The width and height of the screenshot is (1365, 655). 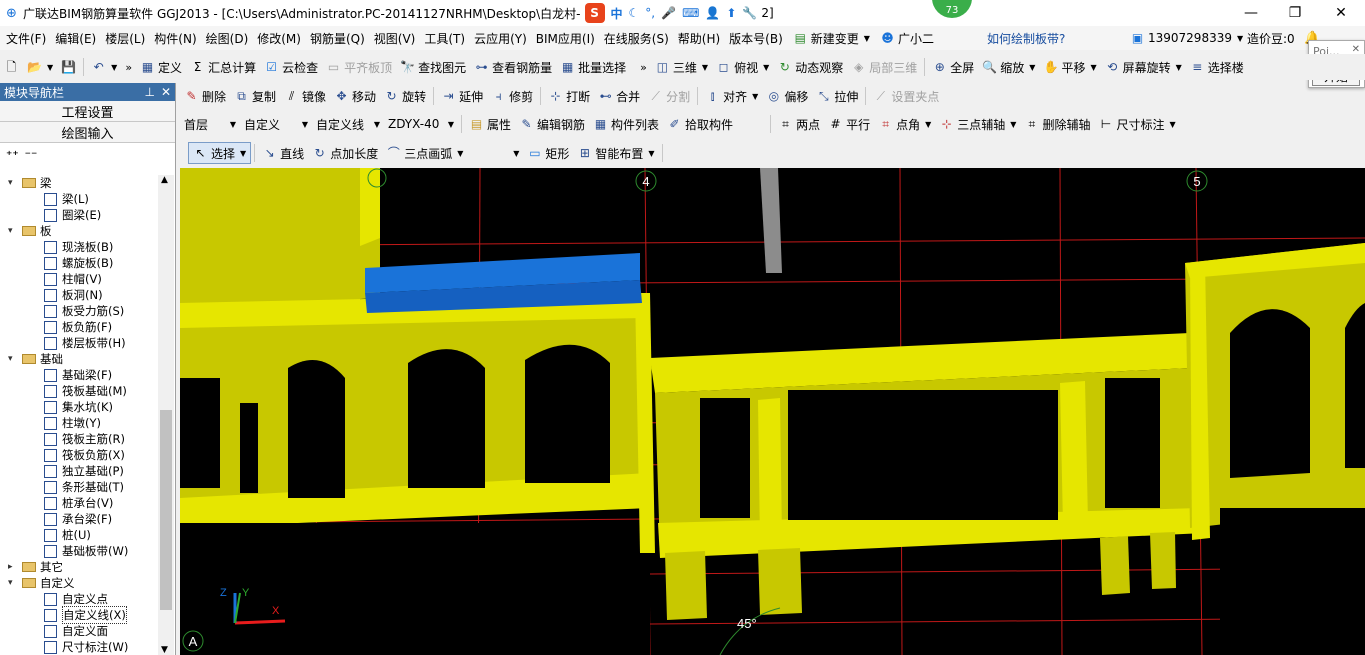 What do you see at coordinates (75, 38) in the screenshot?
I see `menu-item: 编辑(E)` at bounding box center [75, 38].